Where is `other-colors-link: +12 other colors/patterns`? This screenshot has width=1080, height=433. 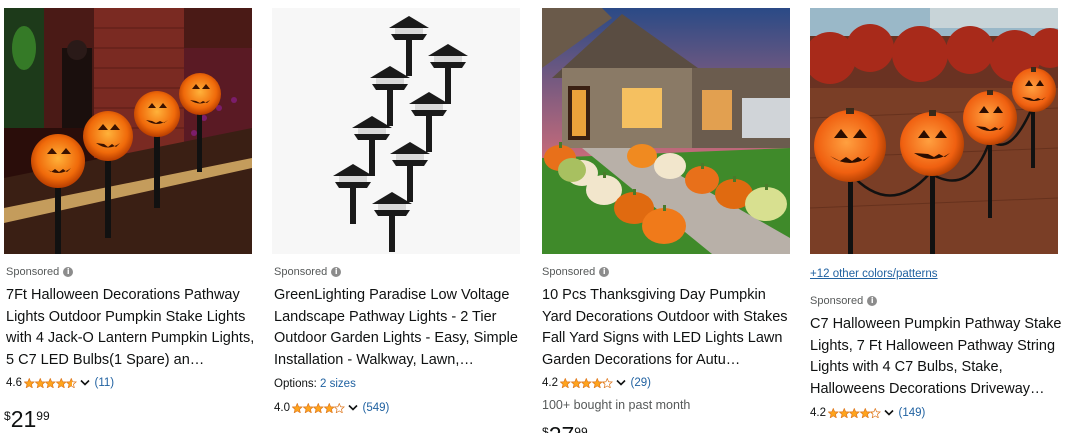
other-colors-link: +12 other colors/patterns is located at coordinates (874, 274).